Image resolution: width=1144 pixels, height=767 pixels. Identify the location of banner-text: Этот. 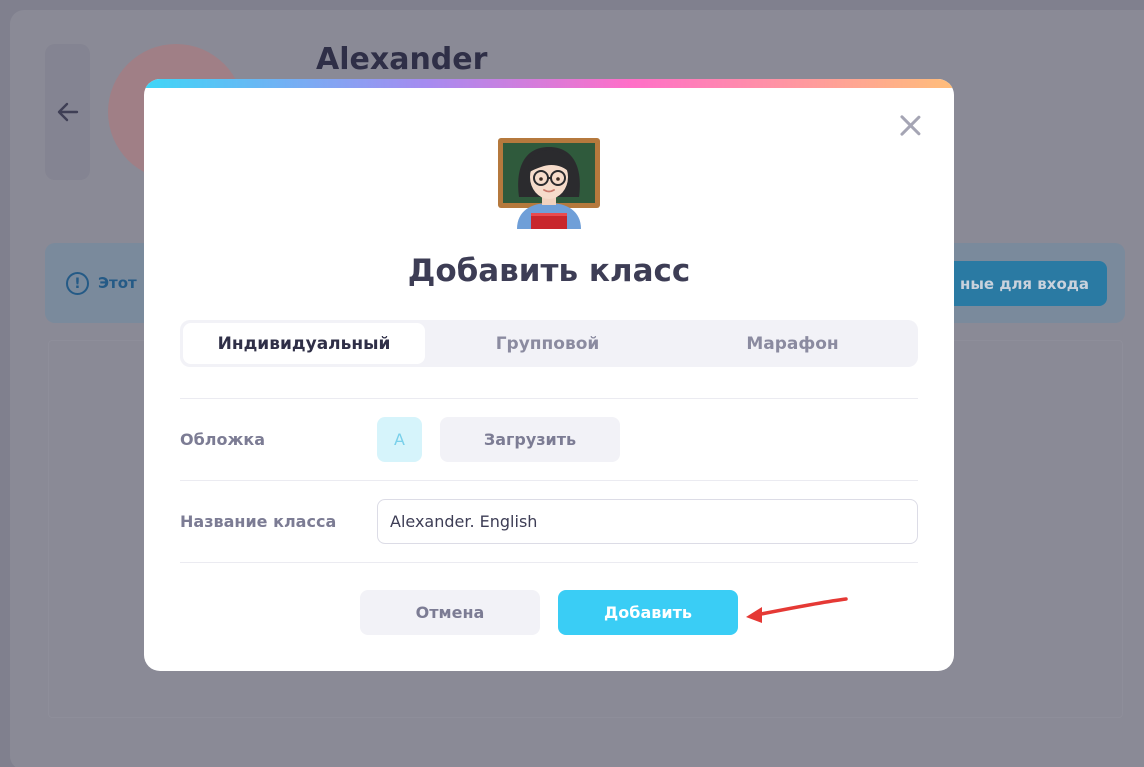
(117, 283).